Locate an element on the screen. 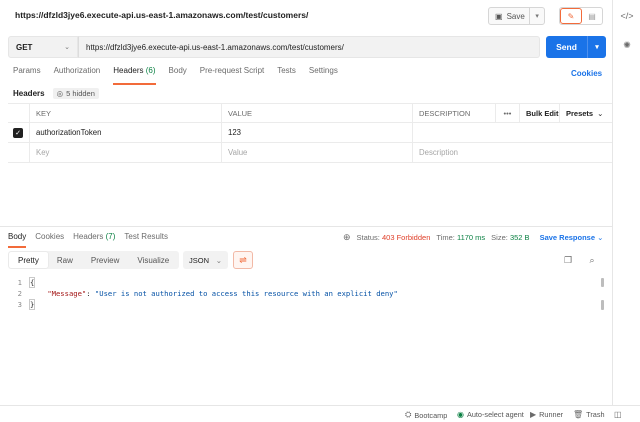 Image resolution: width=640 pixels, height=422 pixels. cookies-link: Cookies is located at coordinates (586, 73).